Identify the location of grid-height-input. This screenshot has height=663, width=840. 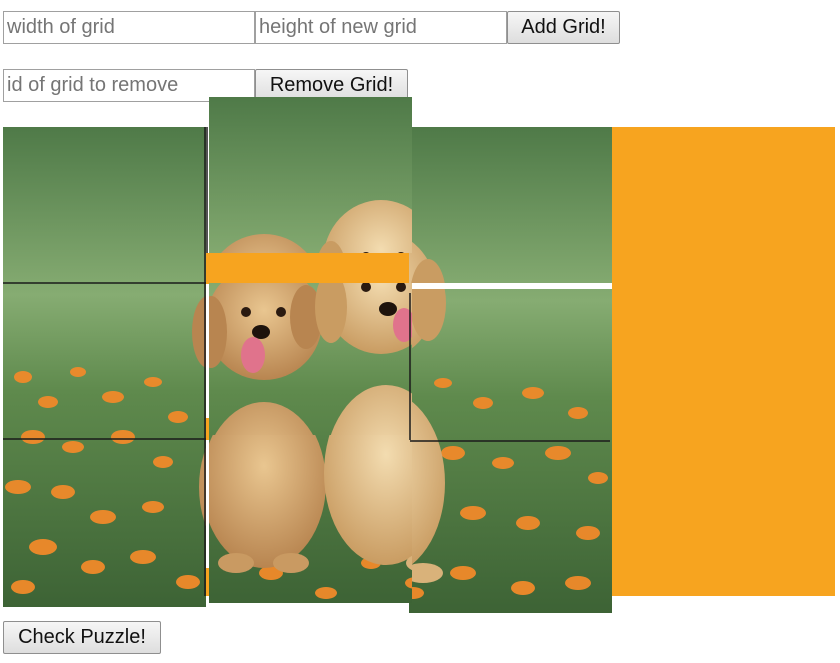
(381, 27).